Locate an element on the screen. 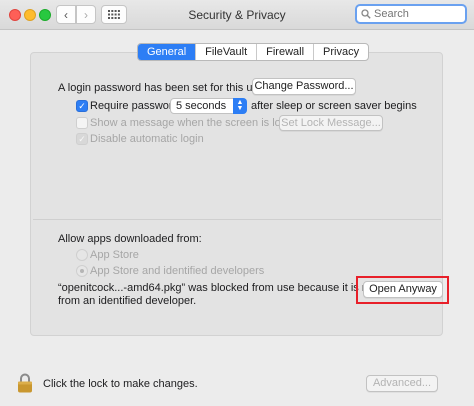 The height and width of the screenshot is (406, 474). allow-apps-heading: Allow apps downloaded from: is located at coordinates (130, 239).